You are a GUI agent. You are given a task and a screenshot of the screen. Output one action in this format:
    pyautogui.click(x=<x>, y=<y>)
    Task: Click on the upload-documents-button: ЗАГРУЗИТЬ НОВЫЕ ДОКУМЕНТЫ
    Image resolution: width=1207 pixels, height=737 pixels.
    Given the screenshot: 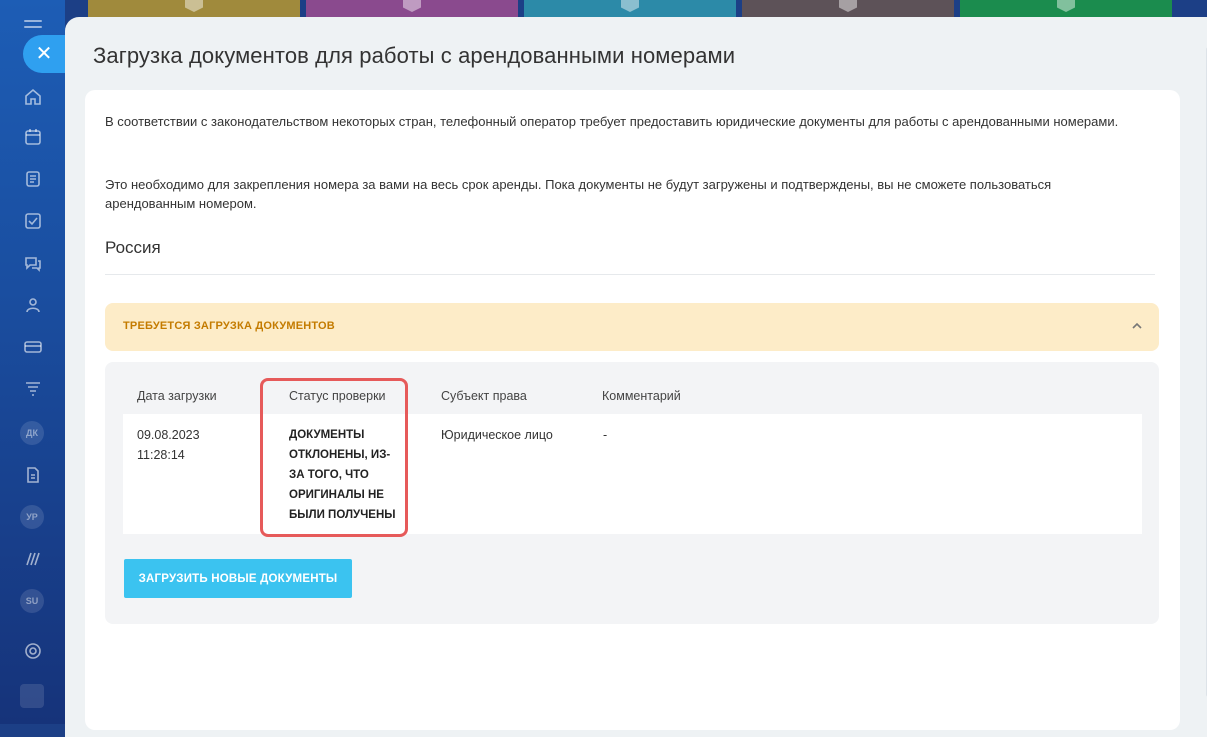 What is the action you would take?
    pyautogui.click(x=238, y=578)
    